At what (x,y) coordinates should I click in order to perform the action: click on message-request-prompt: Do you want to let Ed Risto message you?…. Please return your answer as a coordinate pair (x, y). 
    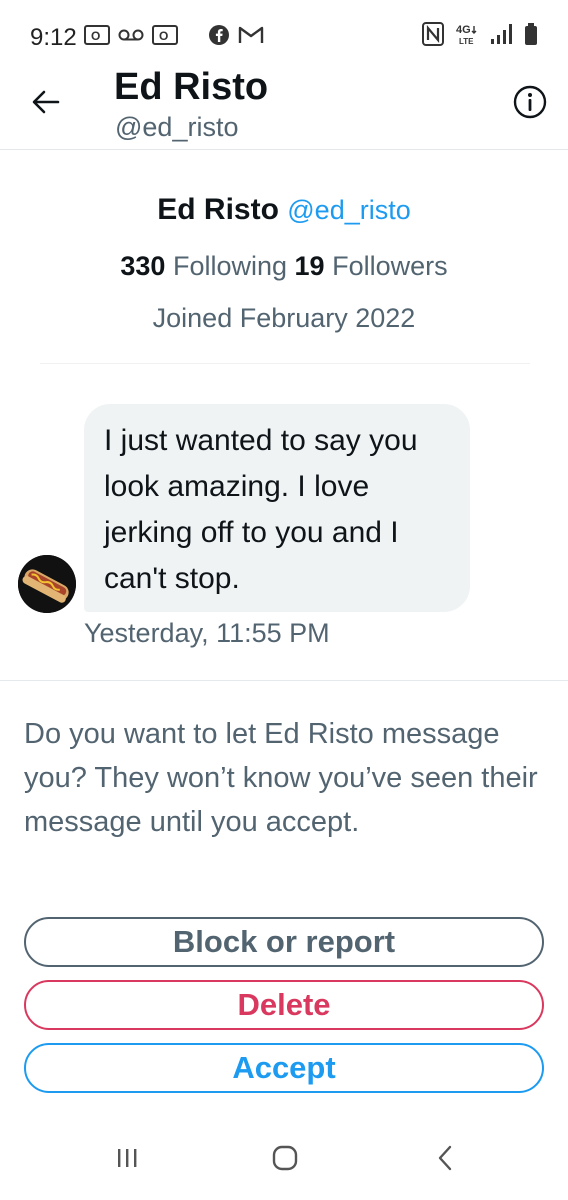
    Looking at the image, I should click on (281, 778).